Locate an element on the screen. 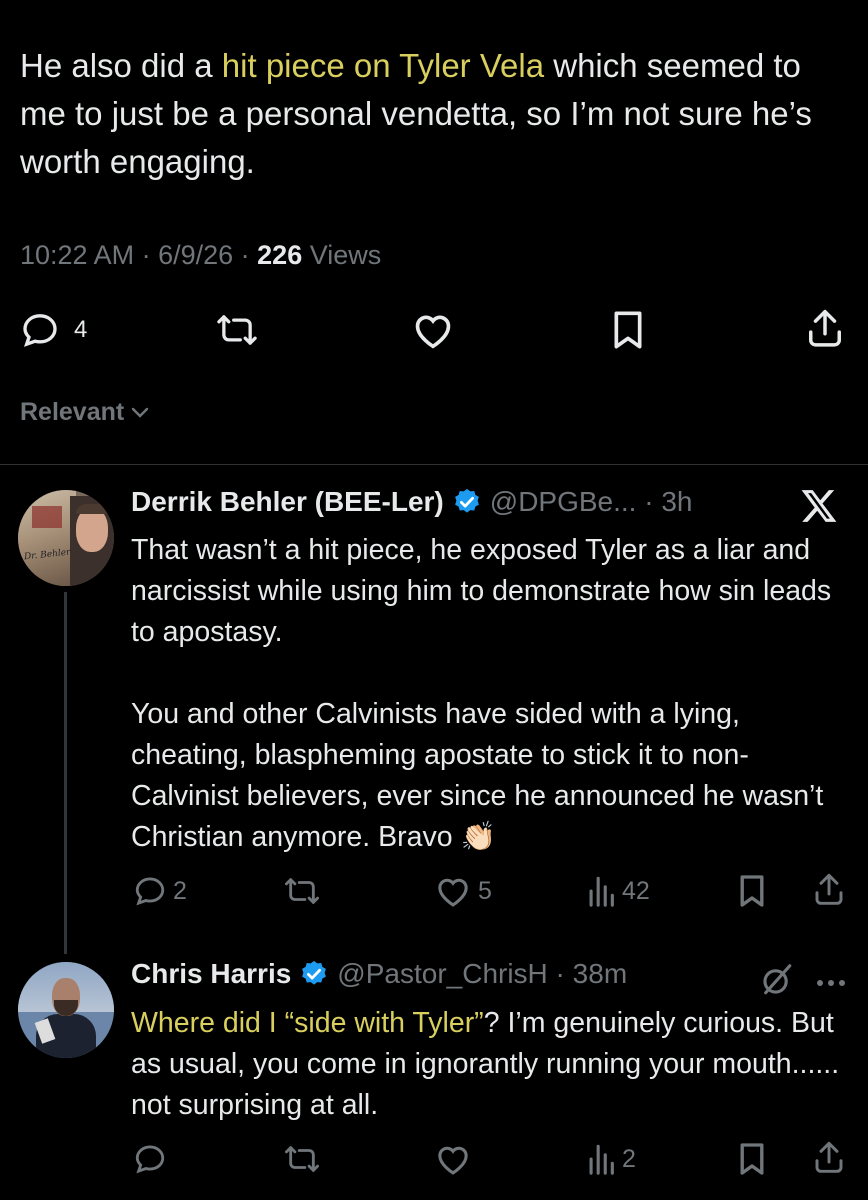 The width and height of the screenshot is (868, 1200). chevron-down-icon is located at coordinates (140, 412).